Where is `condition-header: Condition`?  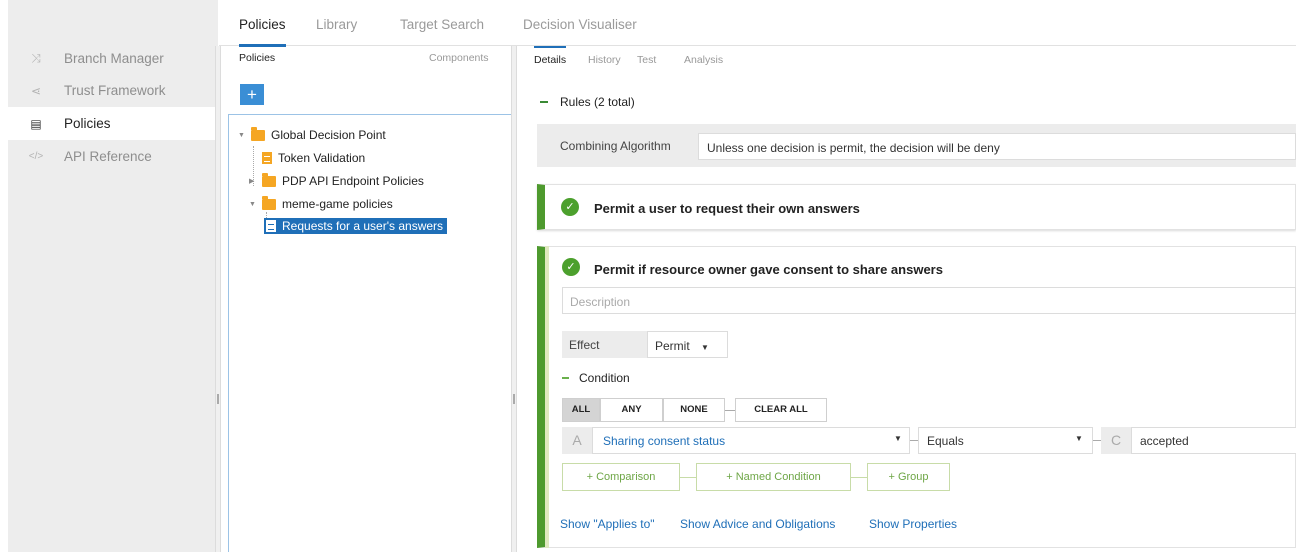 condition-header: Condition is located at coordinates (596, 378).